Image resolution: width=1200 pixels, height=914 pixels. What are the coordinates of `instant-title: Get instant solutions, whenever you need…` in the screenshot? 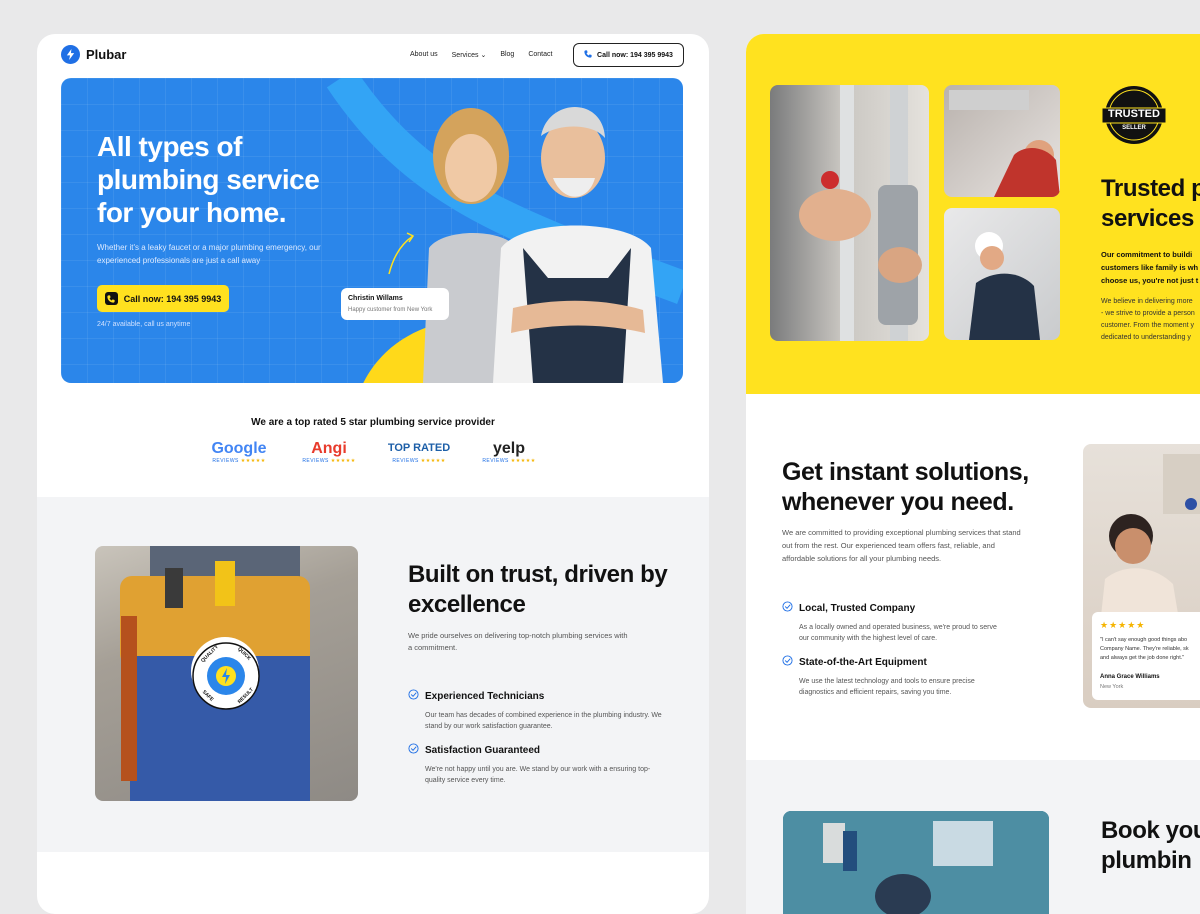 It's located at (905, 487).